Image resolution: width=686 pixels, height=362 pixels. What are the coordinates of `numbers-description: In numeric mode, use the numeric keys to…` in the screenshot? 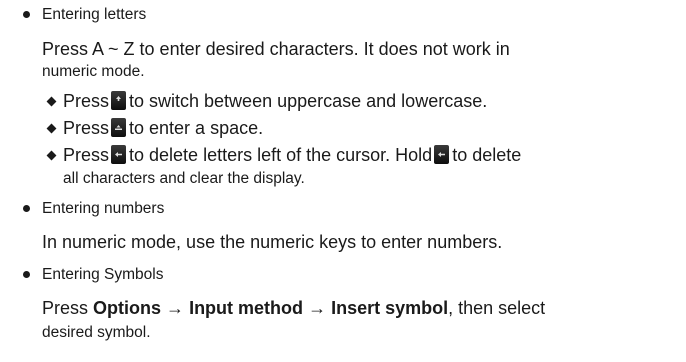 It's located at (272, 242).